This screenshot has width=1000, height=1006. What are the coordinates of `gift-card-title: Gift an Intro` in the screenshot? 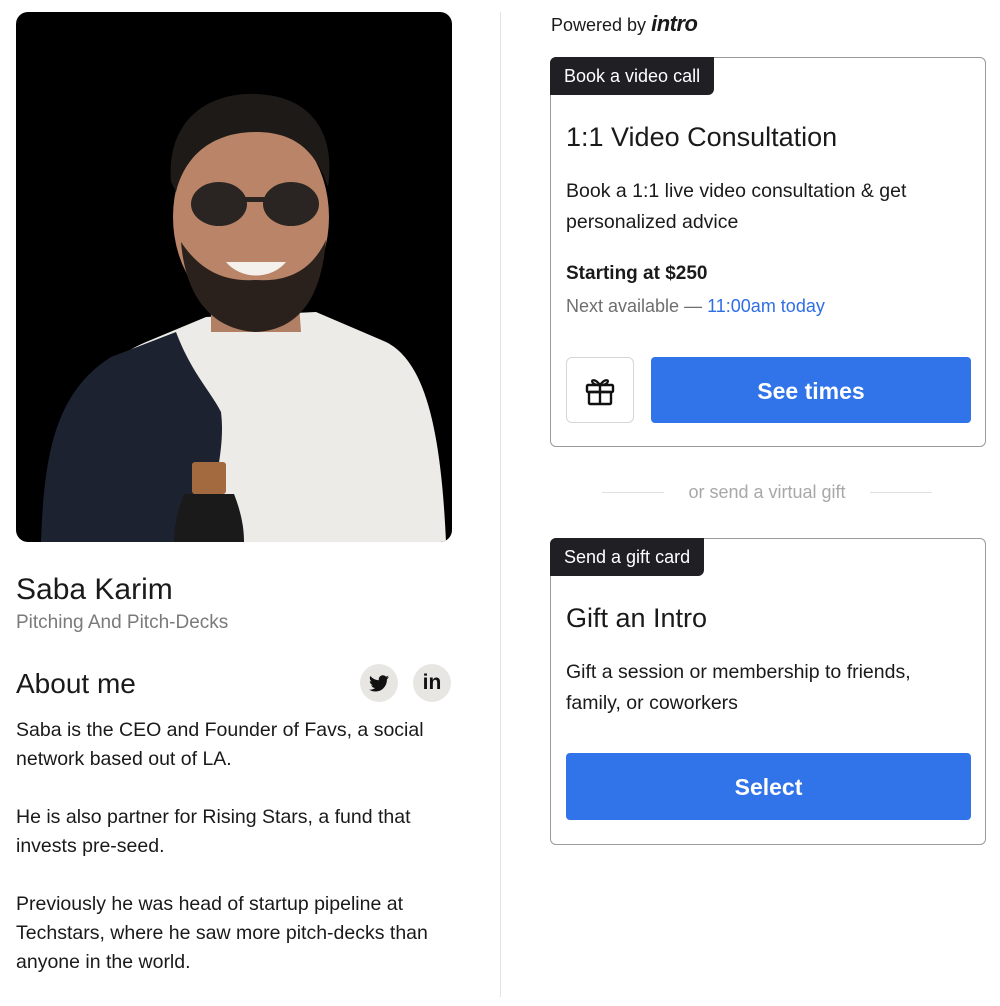 It's located at (637, 618).